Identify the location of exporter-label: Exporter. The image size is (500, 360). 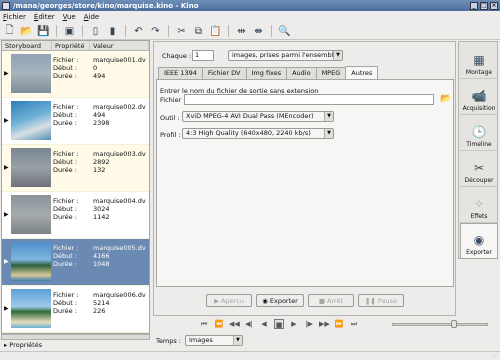
(283, 300).